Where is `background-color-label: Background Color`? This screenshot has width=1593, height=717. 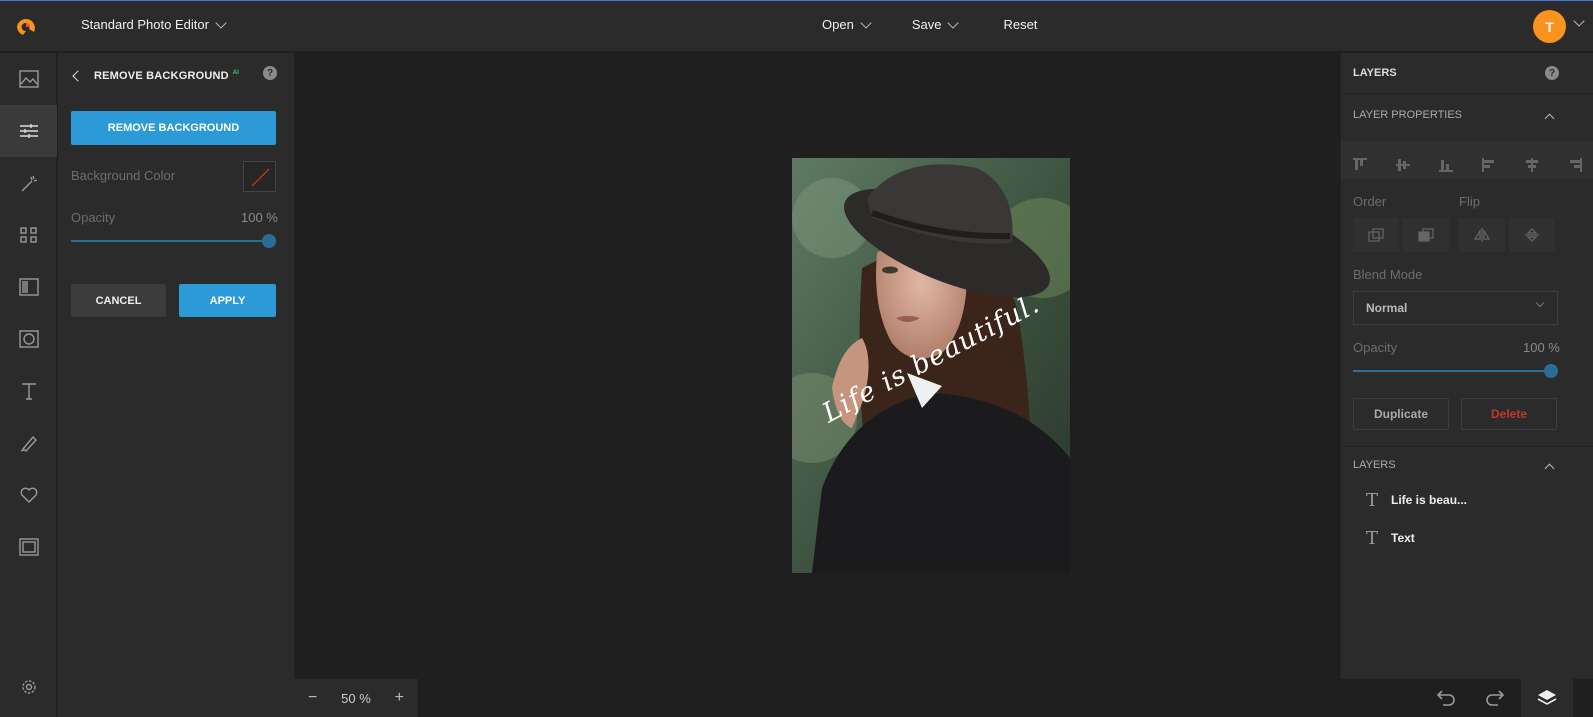 background-color-label: Background Color is located at coordinates (123, 175).